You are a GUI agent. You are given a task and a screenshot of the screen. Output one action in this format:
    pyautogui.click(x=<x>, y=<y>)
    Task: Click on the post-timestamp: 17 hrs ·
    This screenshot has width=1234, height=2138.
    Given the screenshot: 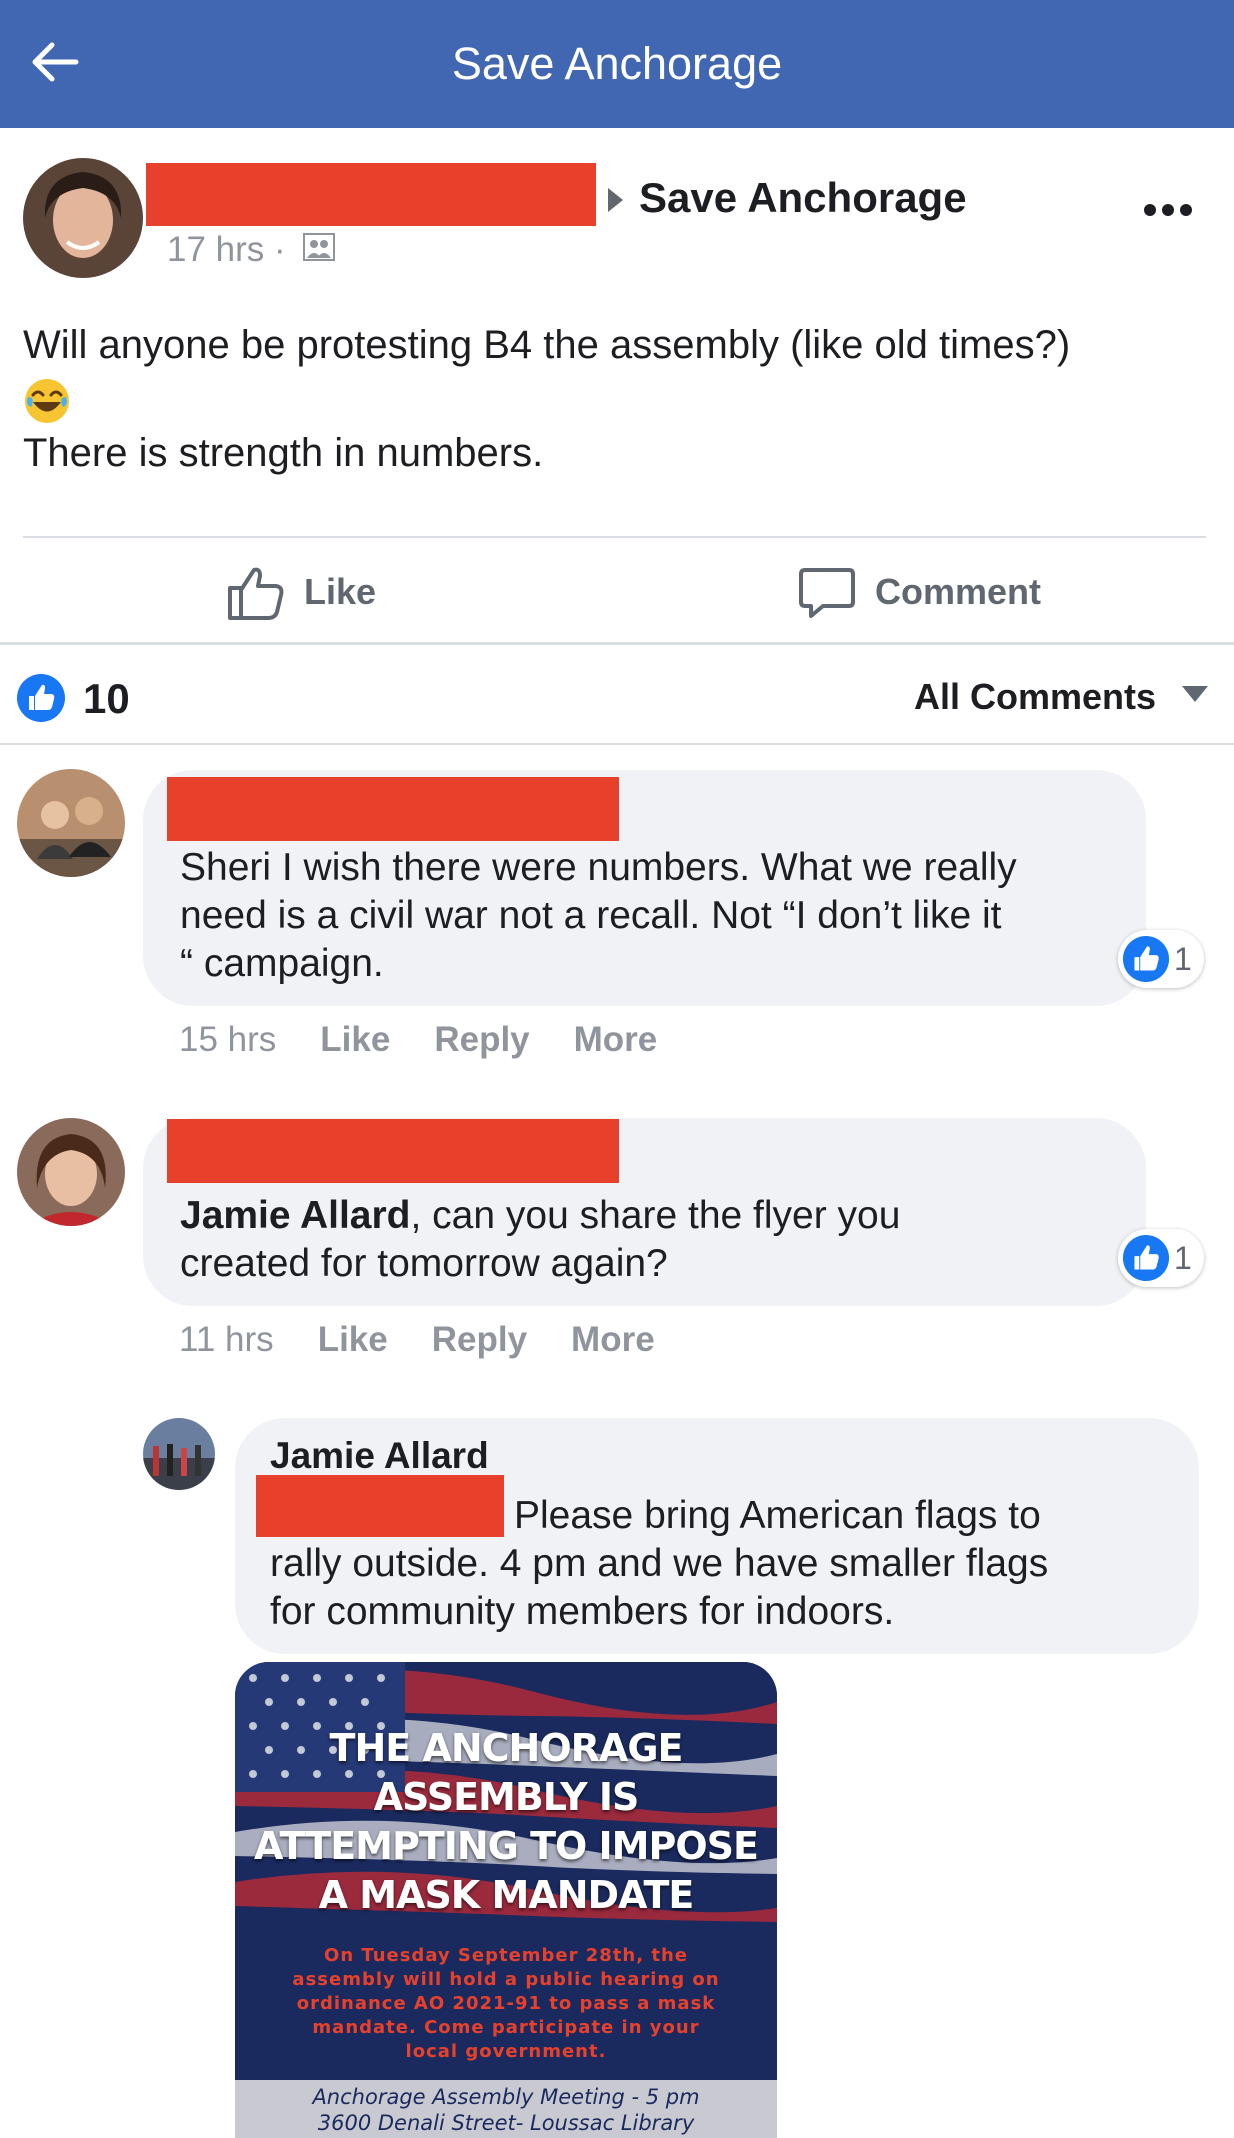 What is the action you would take?
    pyautogui.click(x=226, y=250)
    